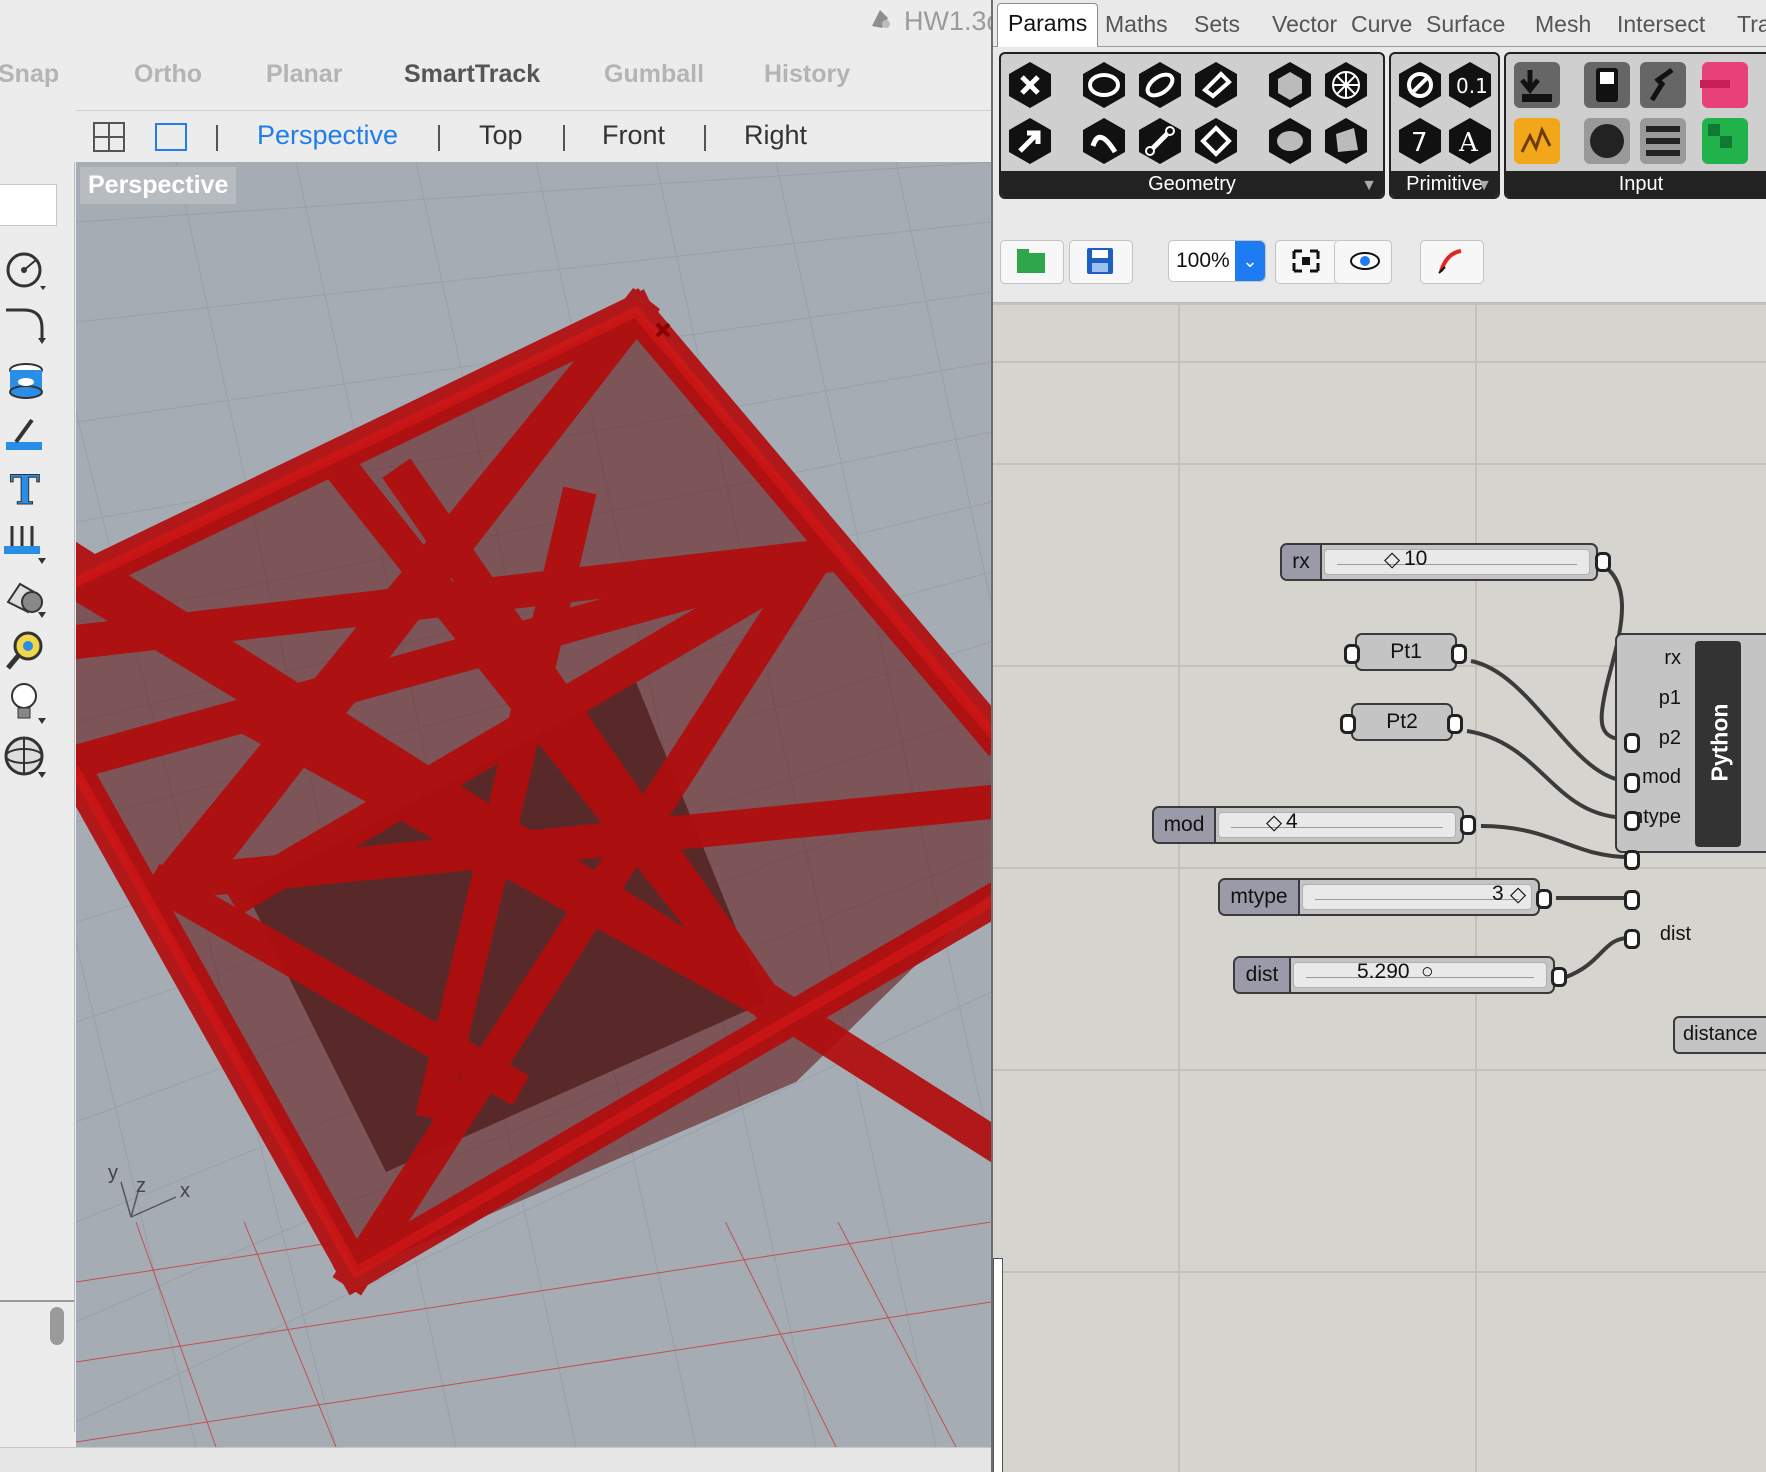 This screenshot has width=1766, height=1472. Describe the element at coordinates (1470, 85) in the screenshot. I see `number-param-icon: 0.1` at that location.